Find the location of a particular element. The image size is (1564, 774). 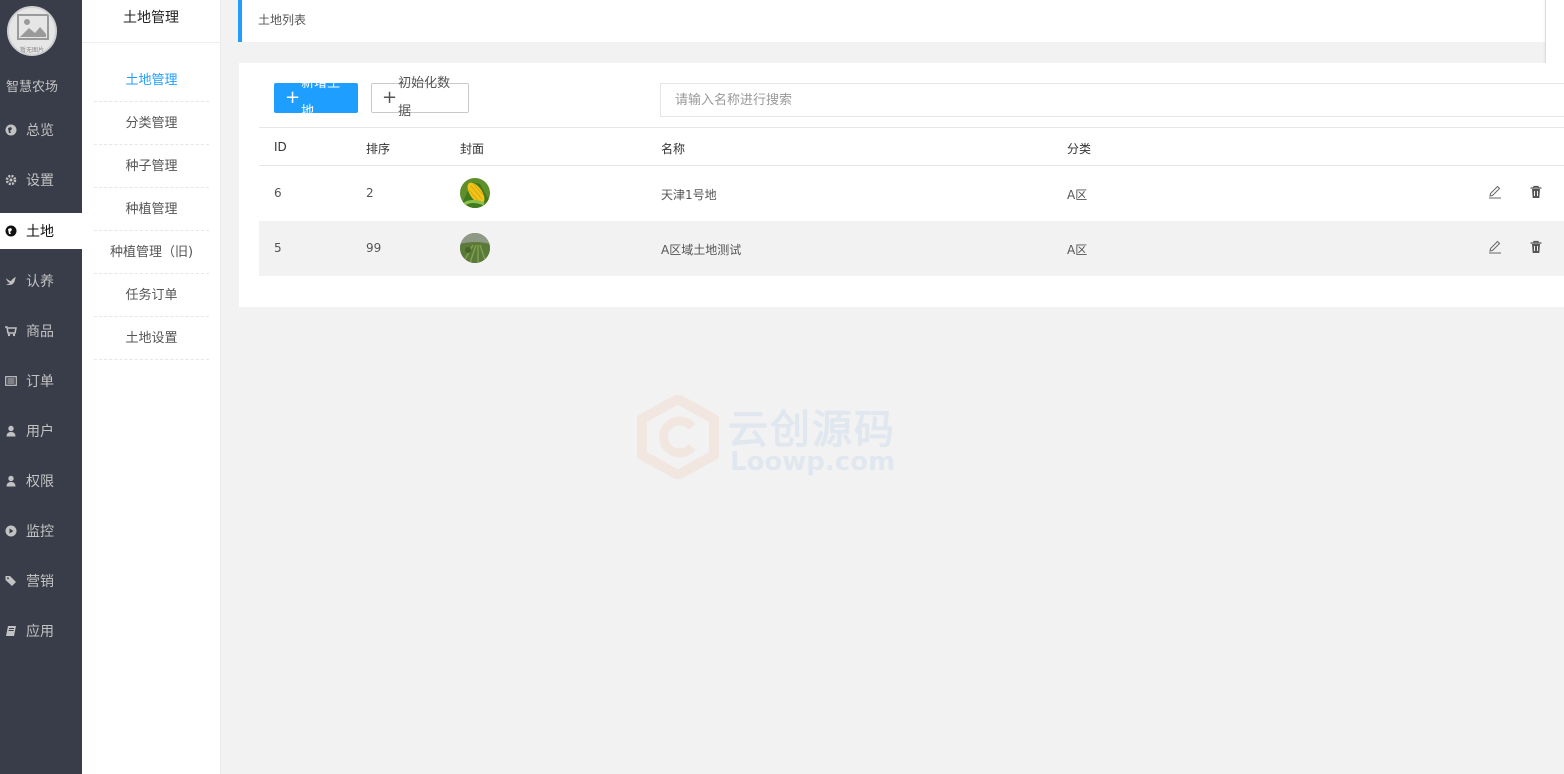

nav-item-label: 设置 is located at coordinates (40, 181).